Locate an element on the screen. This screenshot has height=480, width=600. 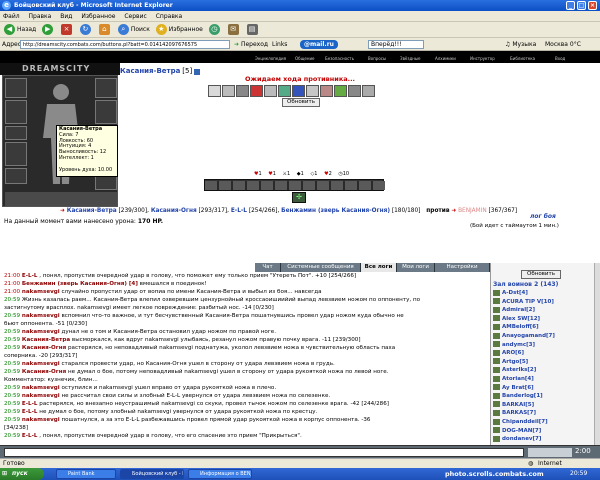
tag-icon is located at coordinates (368, 91).